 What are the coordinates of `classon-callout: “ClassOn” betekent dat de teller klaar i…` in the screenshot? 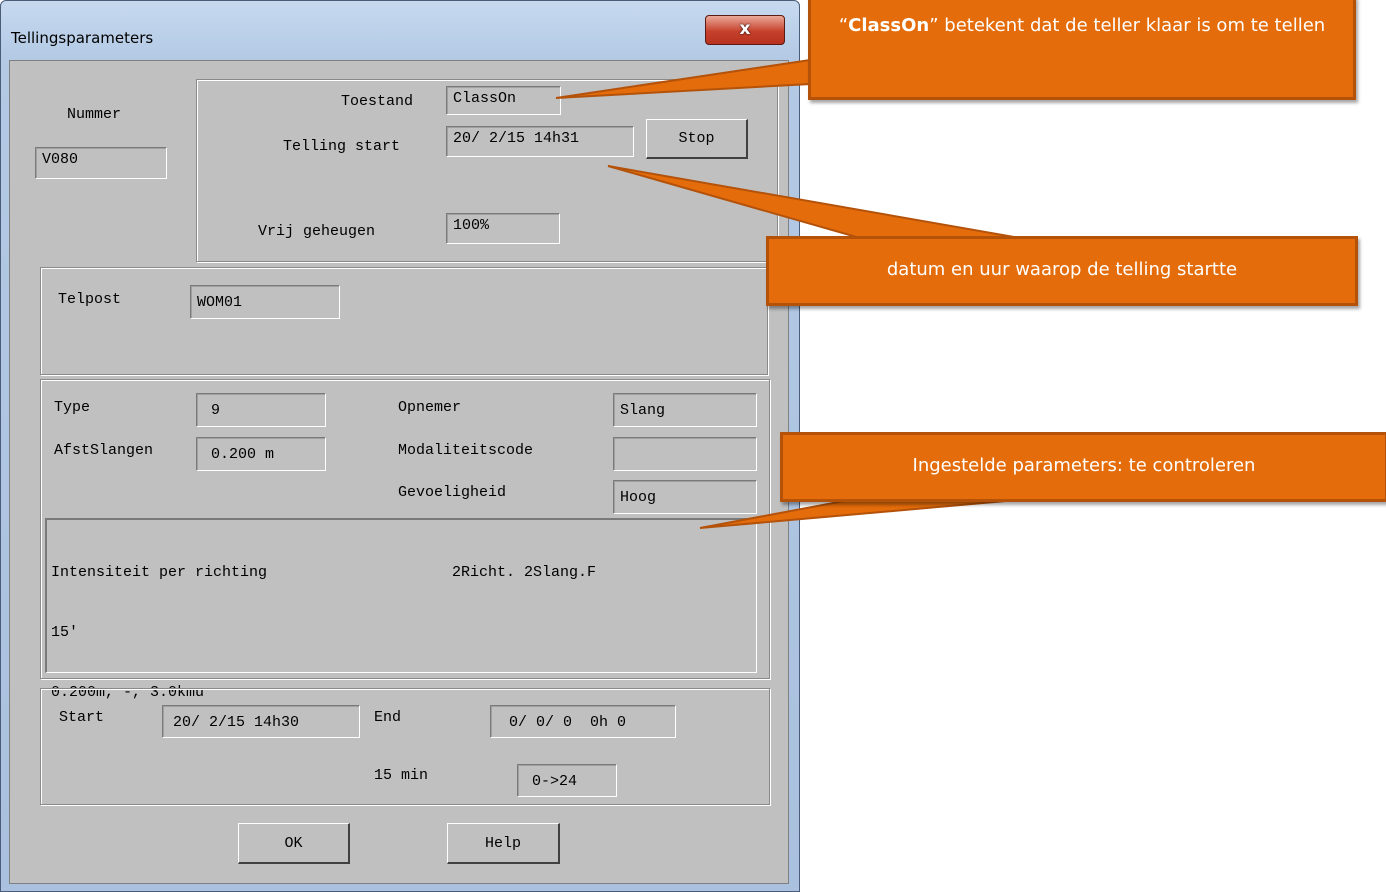 It's located at (1082, 50).